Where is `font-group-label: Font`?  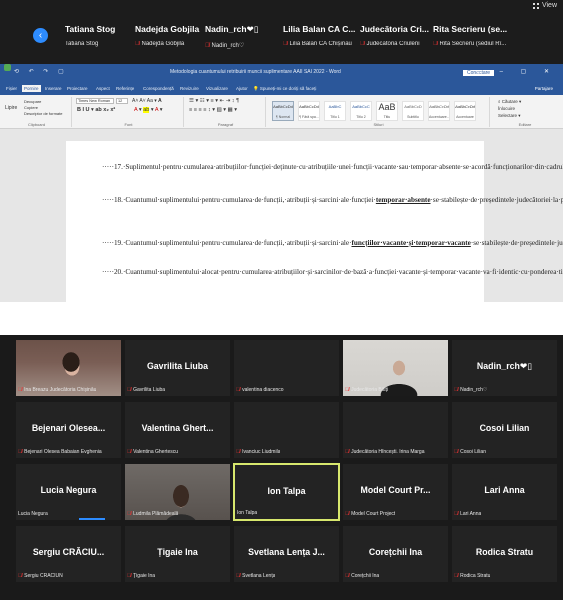
font-group-label: Font is located at coordinates (128, 124).